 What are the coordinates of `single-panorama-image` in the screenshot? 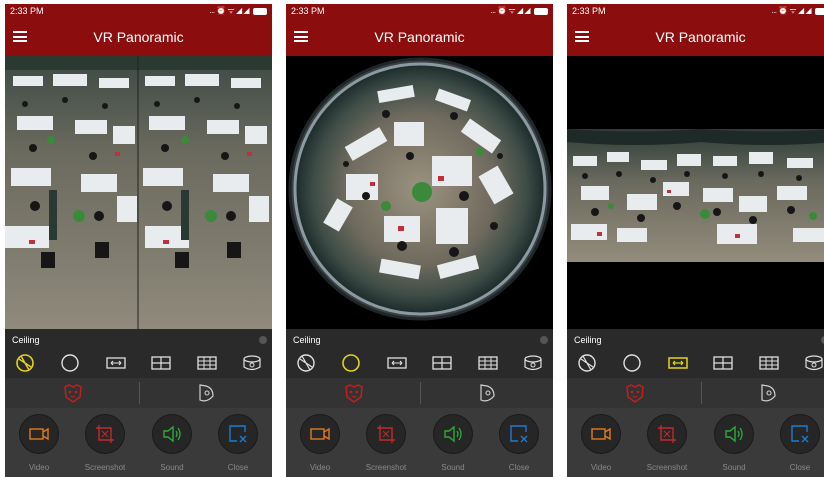 It's located at (695, 195).